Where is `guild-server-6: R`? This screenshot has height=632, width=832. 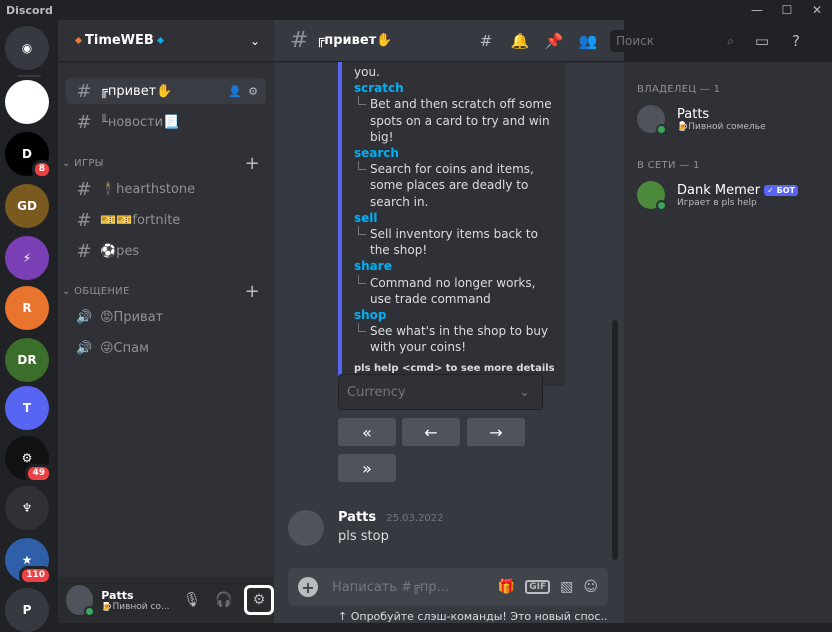 guild-server-6: R is located at coordinates (27, 308).